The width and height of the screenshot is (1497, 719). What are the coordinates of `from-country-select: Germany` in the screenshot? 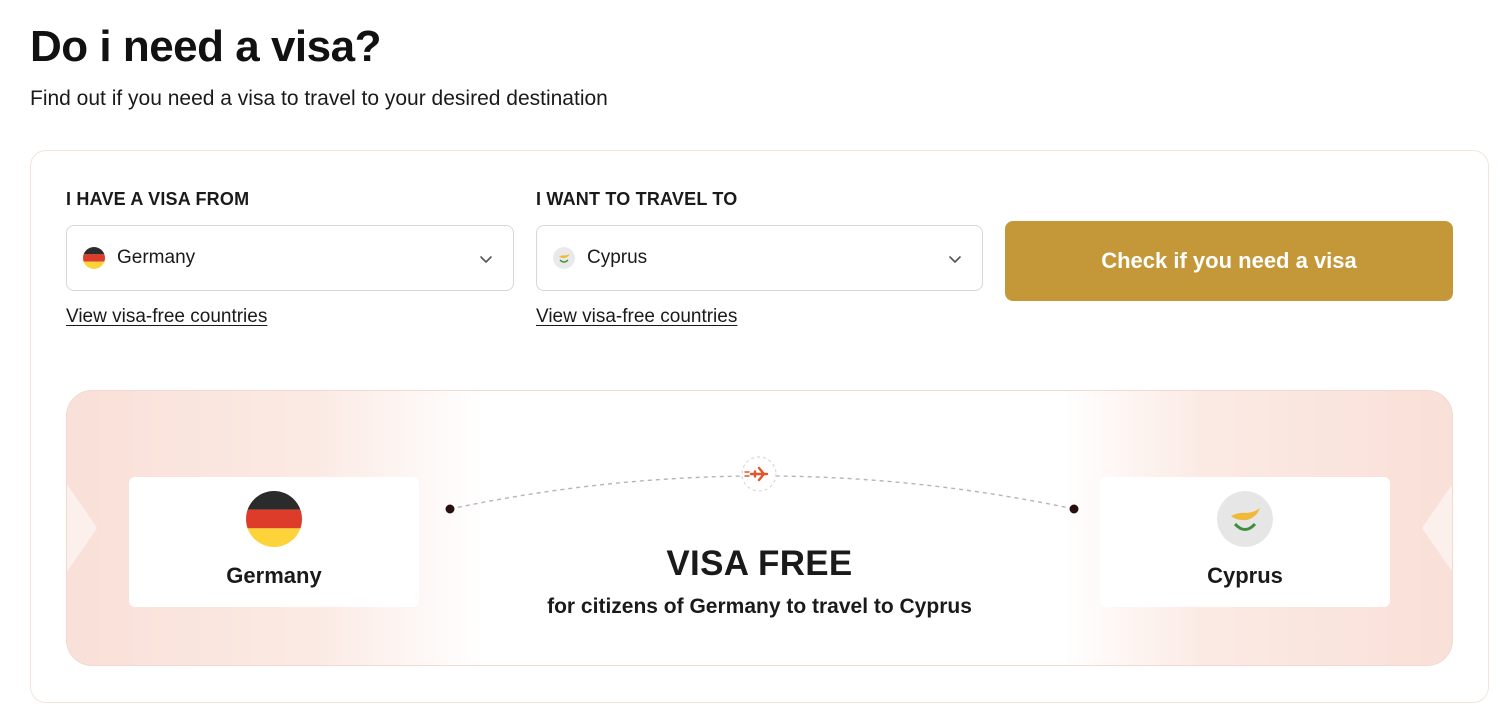 It's located at (290, 258).